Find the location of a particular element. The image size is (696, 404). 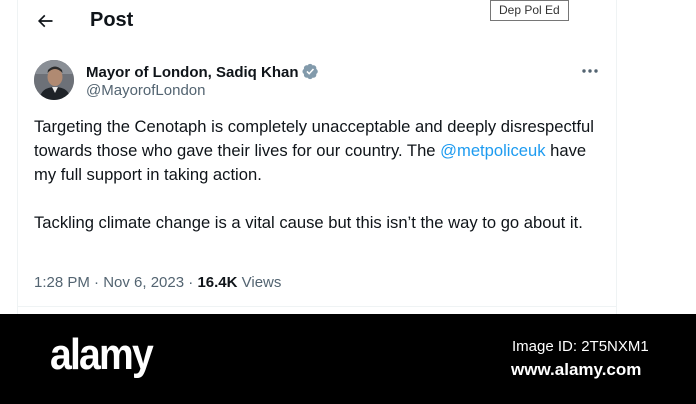

column-border-right is located at coordinates (616, 157).